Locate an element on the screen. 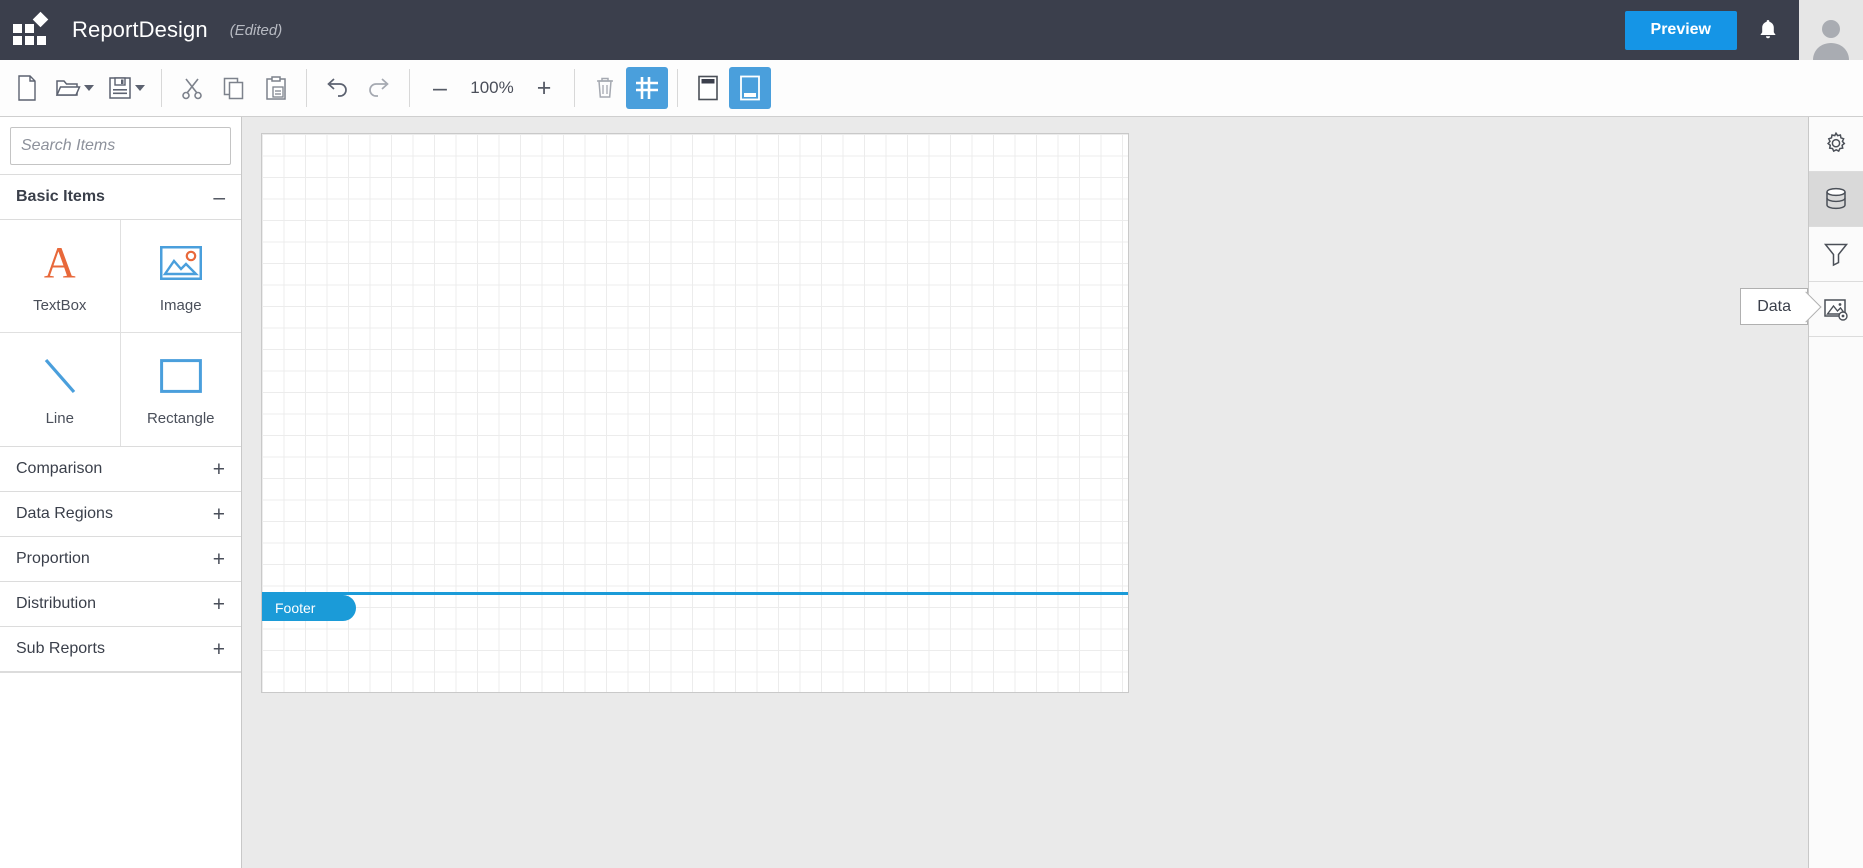  section-sub-reports-label: Sub Reports is located at coordinates (60, 648).